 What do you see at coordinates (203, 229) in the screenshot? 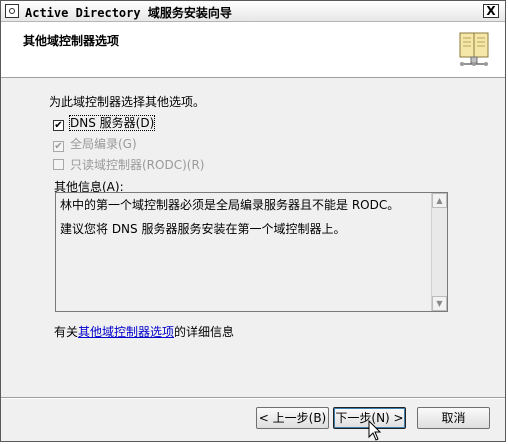
I see `info-line: 建议您将 DNS 服务器服务安装在第一个域控制器上。` at bounding box center [203, 229].